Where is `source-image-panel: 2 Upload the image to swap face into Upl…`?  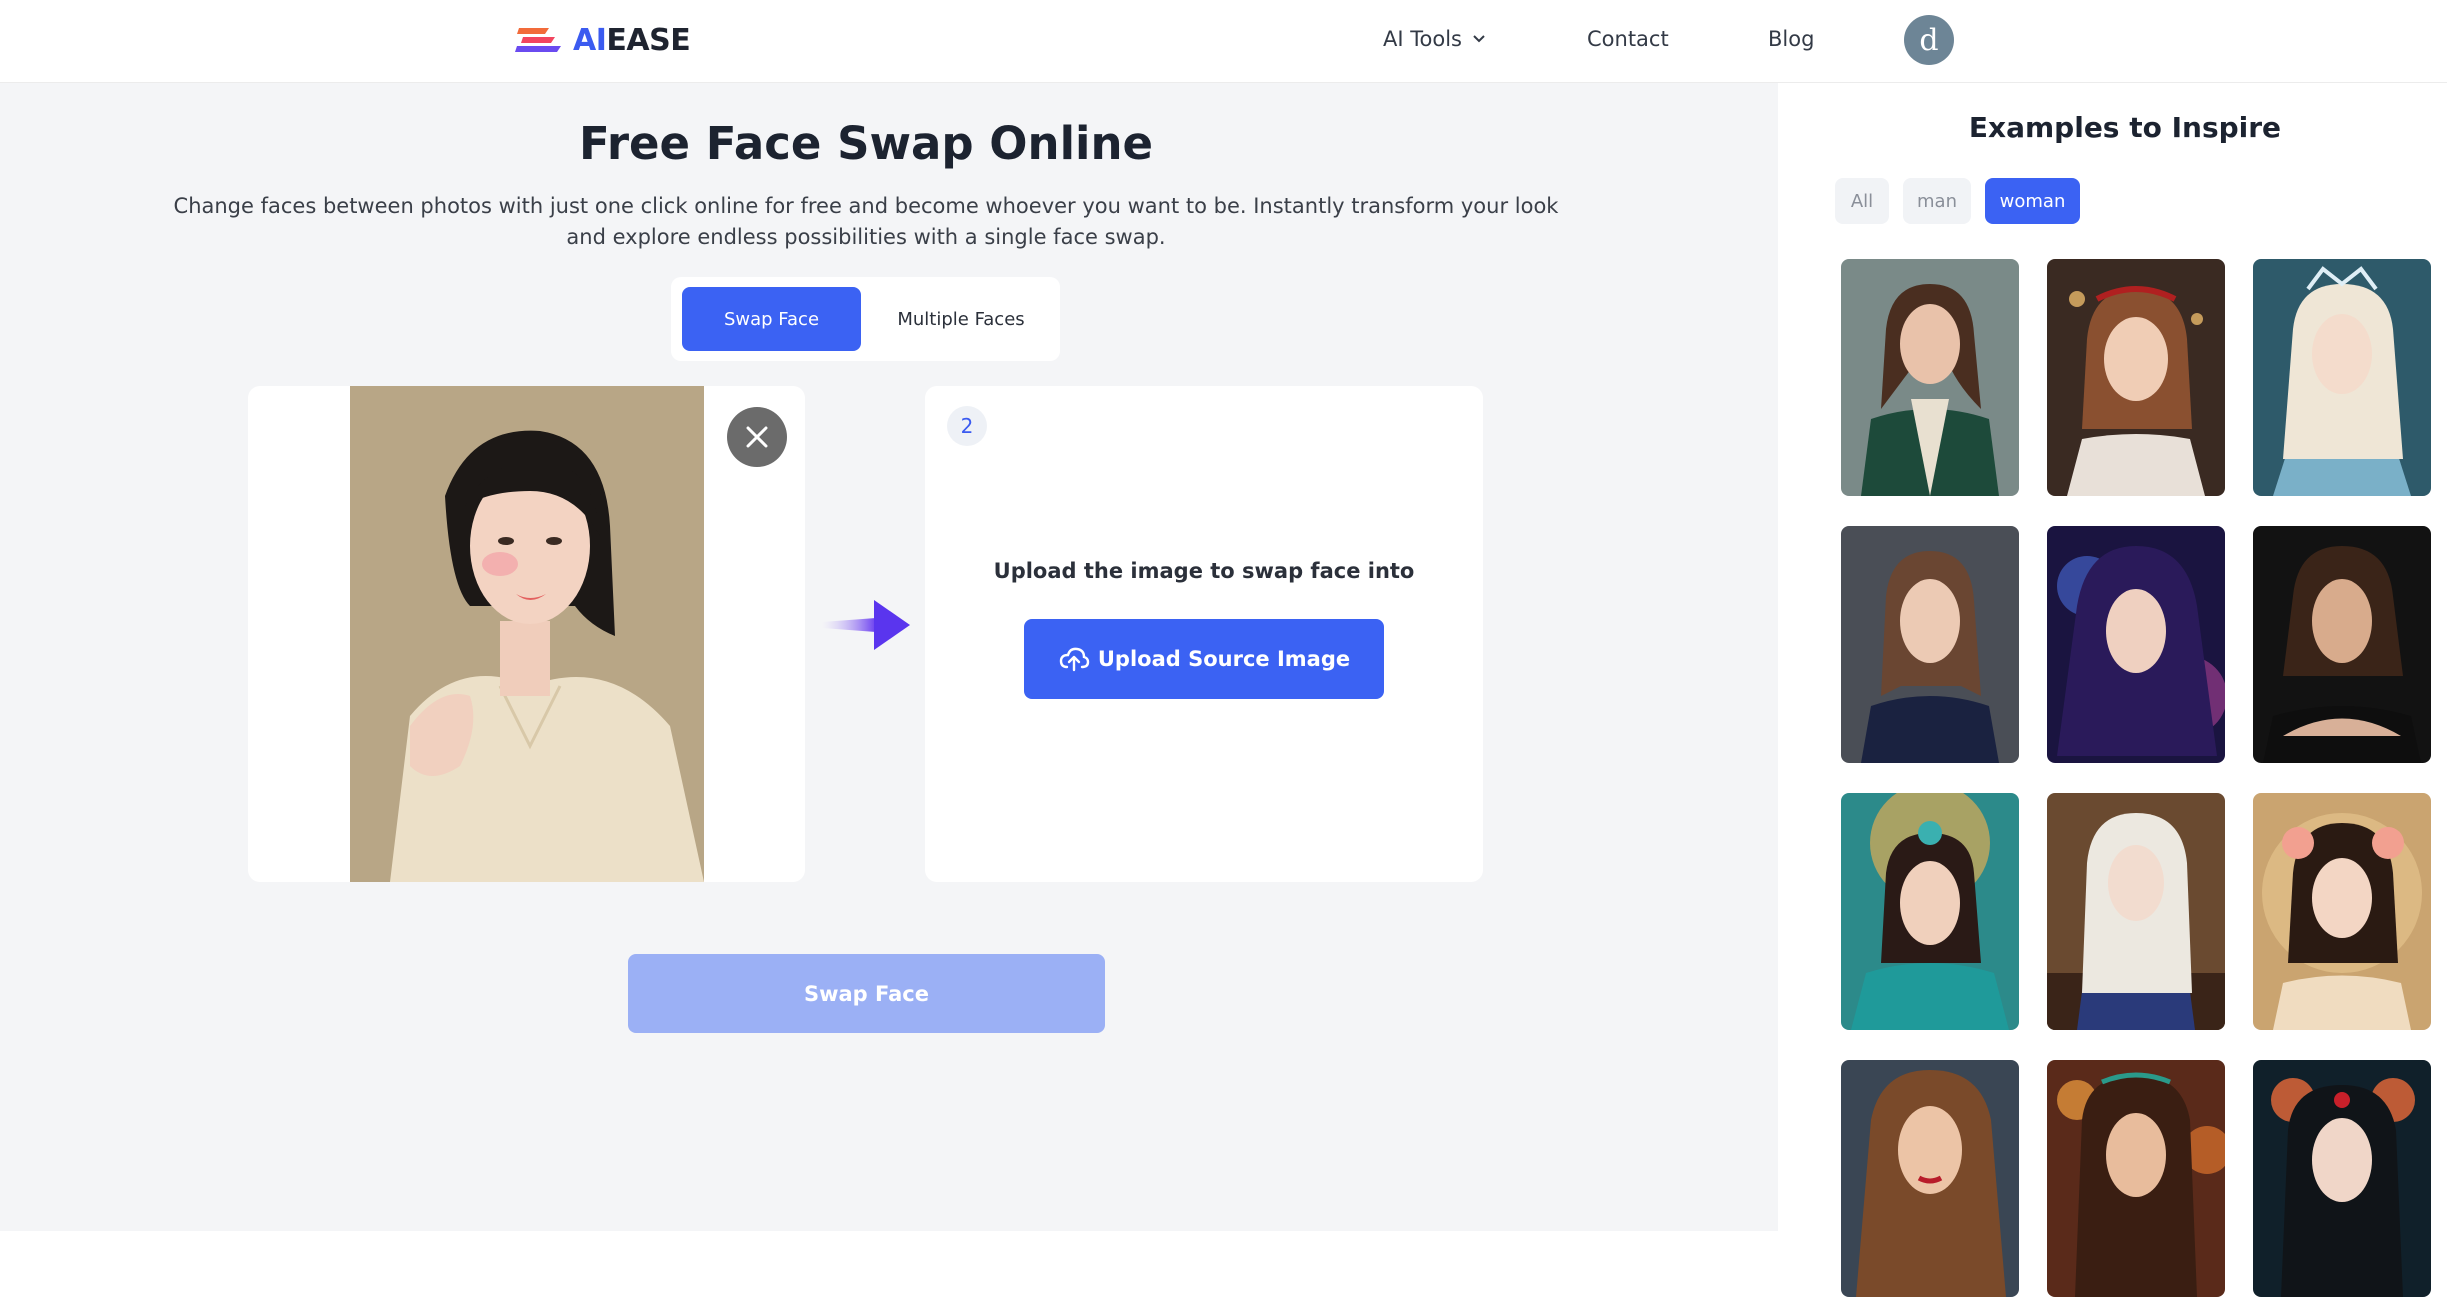
source-image-panel: 2 Upload the image to swap face into Upl… is located at coordinates (1204, 634).